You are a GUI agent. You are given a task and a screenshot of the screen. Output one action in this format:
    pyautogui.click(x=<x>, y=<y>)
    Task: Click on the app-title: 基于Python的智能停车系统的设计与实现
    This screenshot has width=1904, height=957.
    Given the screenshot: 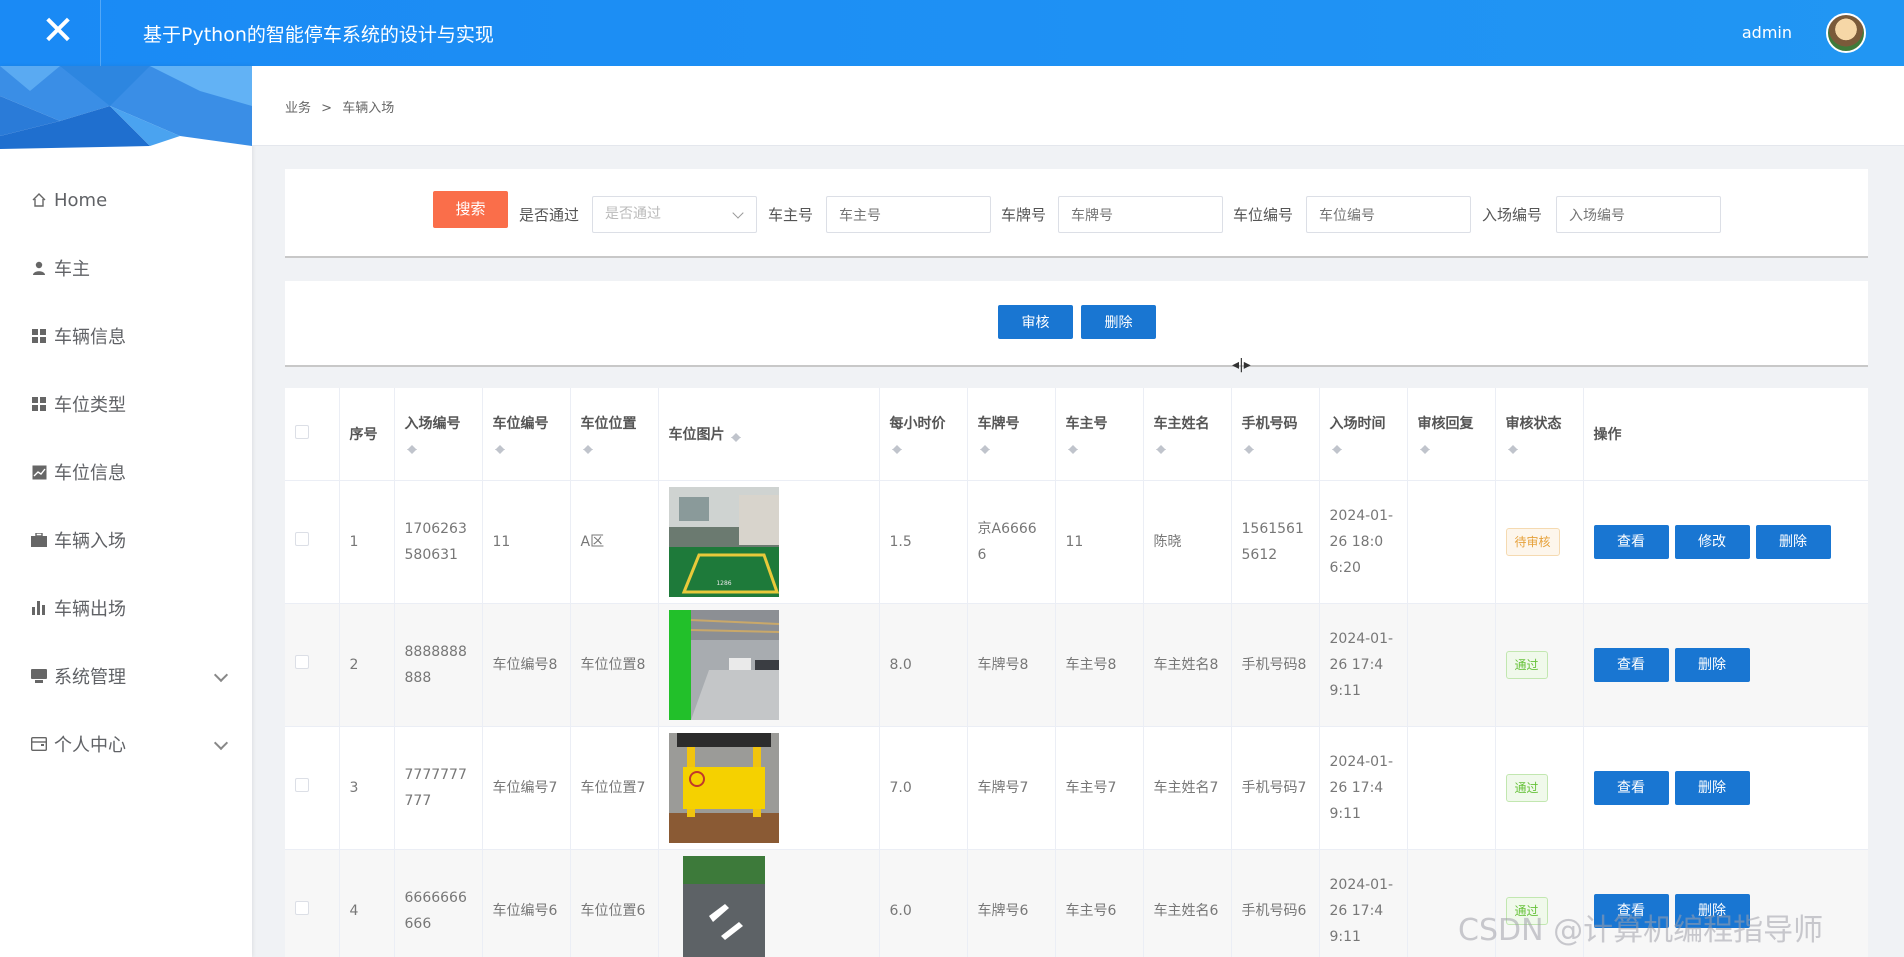 What is the action you would take?
    pyautogui.click(x=318, y=35)
    